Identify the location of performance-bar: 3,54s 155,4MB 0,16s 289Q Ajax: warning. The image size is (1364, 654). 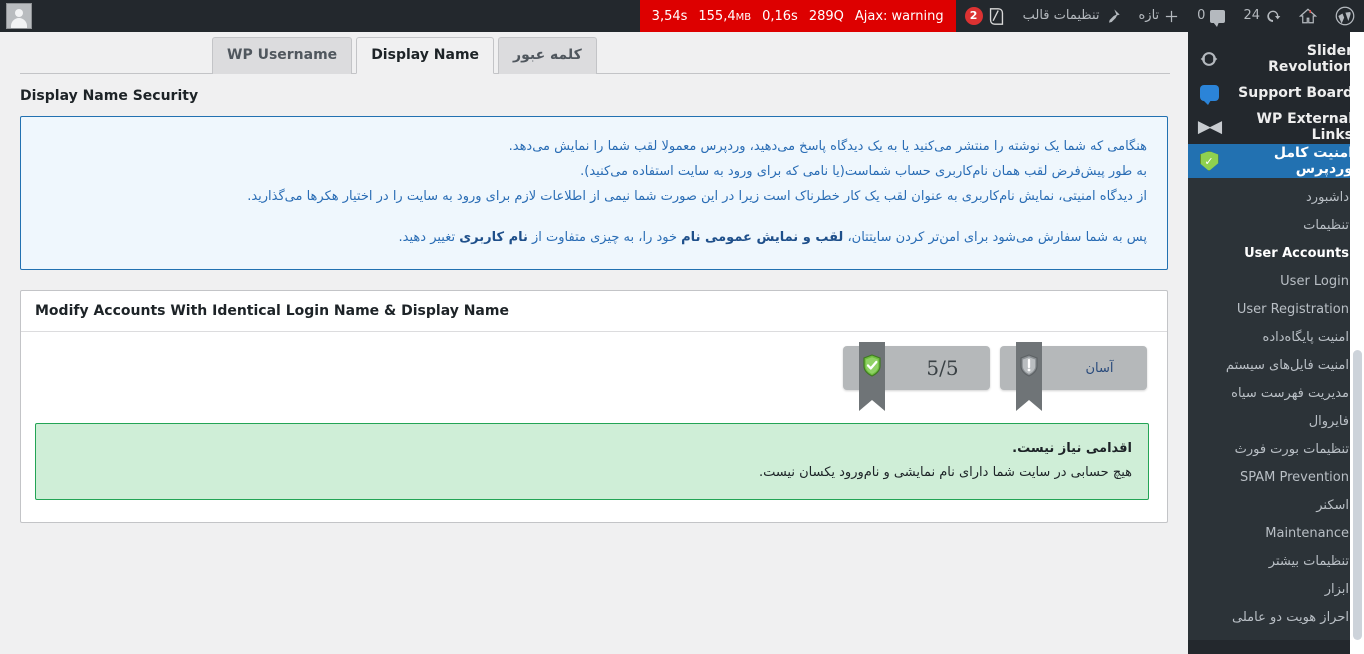
(797, 16).